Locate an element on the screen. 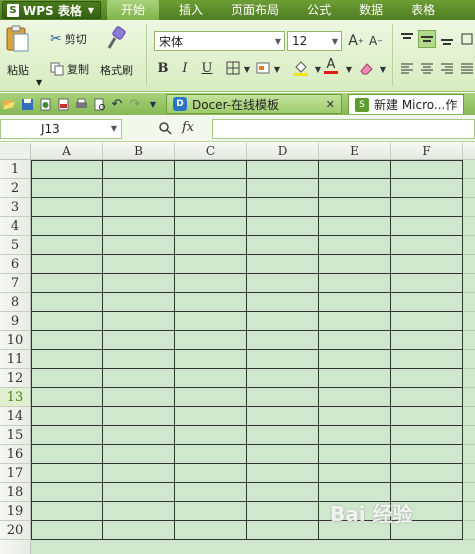  cell-a3 is located at coordinates (67, 207).